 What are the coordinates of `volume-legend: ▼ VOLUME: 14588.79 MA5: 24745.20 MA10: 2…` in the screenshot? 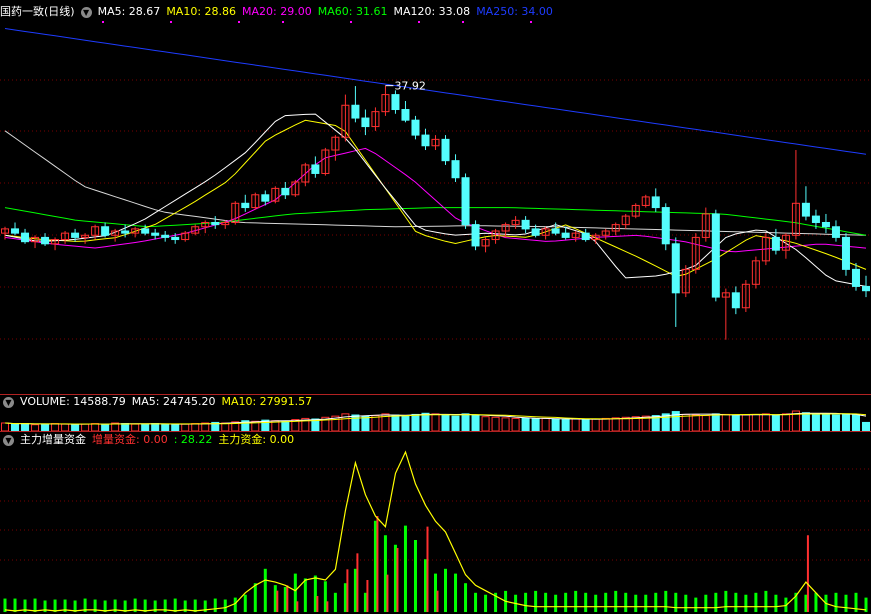 It's located at (159, 402).